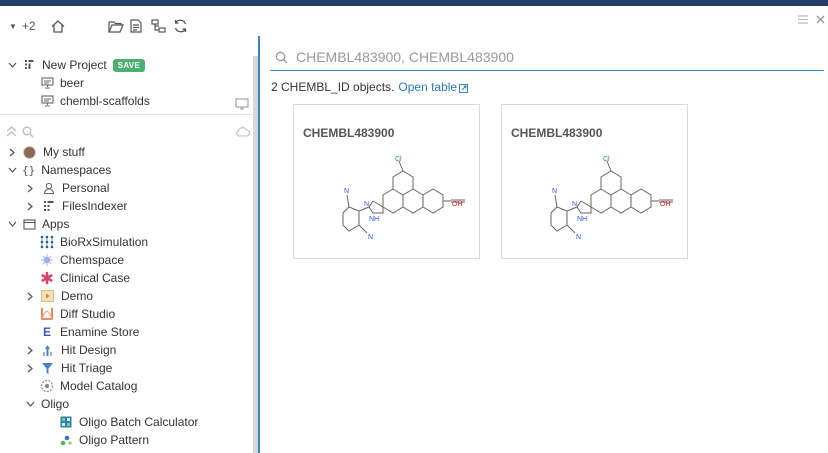  Describe the element at coordinates (59, 296) in the screenshot. I see `app-item-demo: Demo` at that location.